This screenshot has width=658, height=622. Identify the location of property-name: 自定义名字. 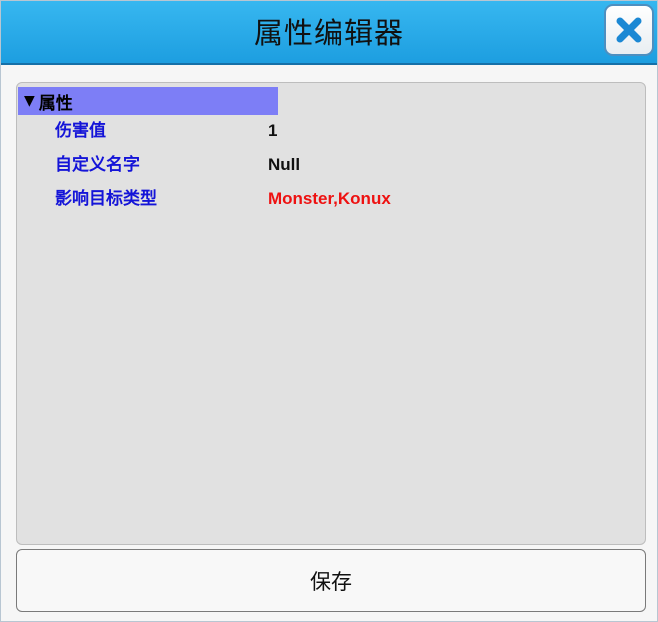
(97, 165).